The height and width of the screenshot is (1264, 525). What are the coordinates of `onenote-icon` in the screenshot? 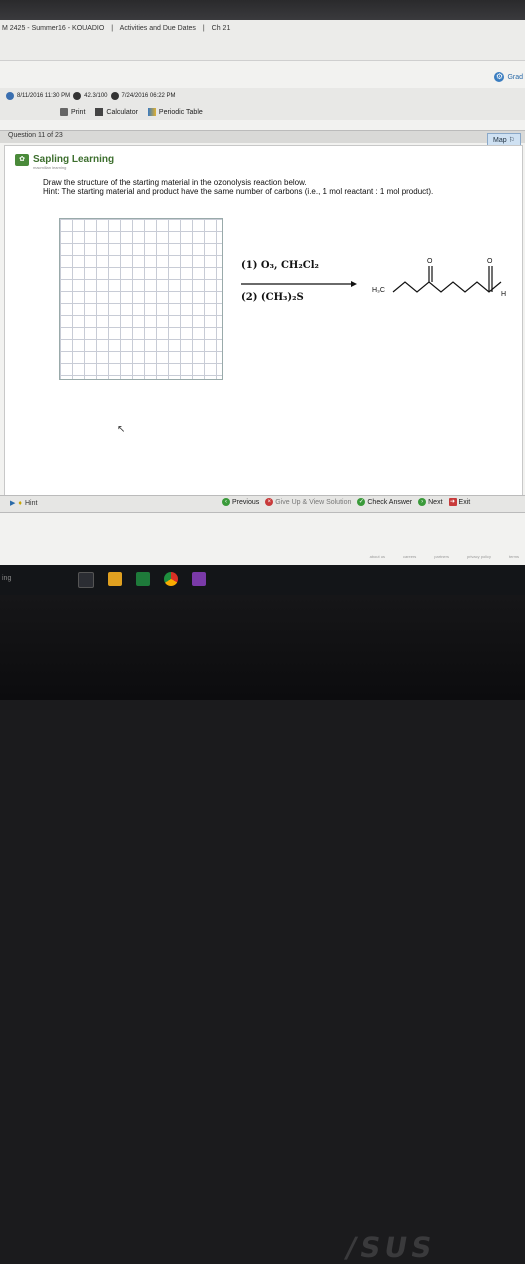 It's located at (199, 579).